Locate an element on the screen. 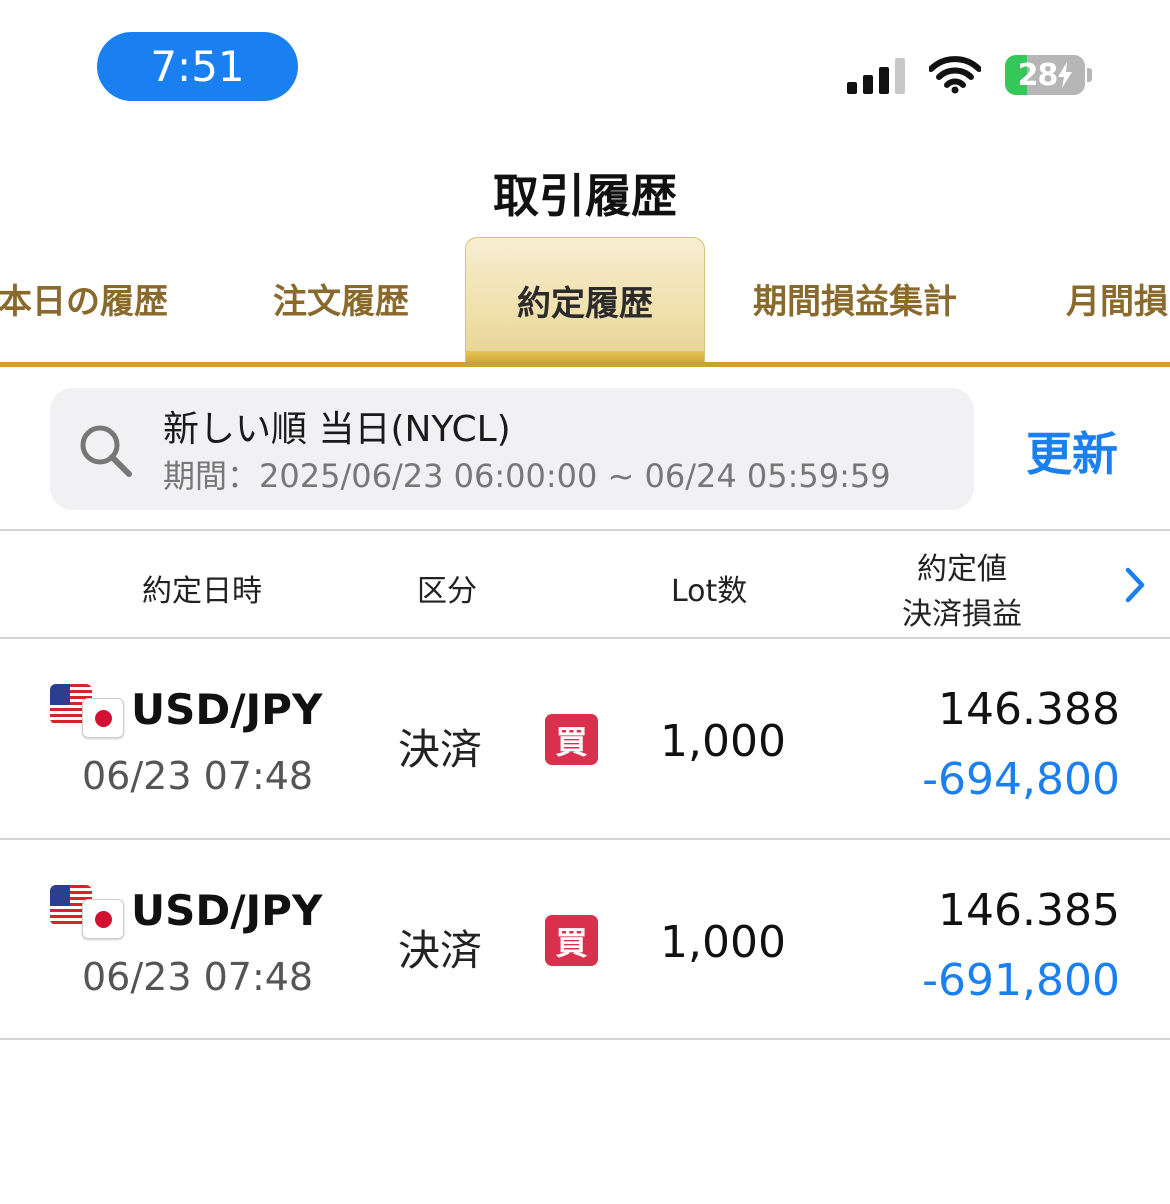 The height and width of the screenshot is (1204, 1170). chevron-right-icon is located at coordinates (1135, 585).